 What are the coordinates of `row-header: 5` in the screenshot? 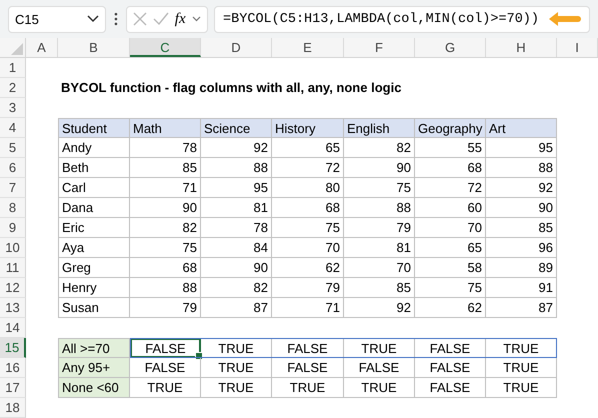 It's located at (13, 148).